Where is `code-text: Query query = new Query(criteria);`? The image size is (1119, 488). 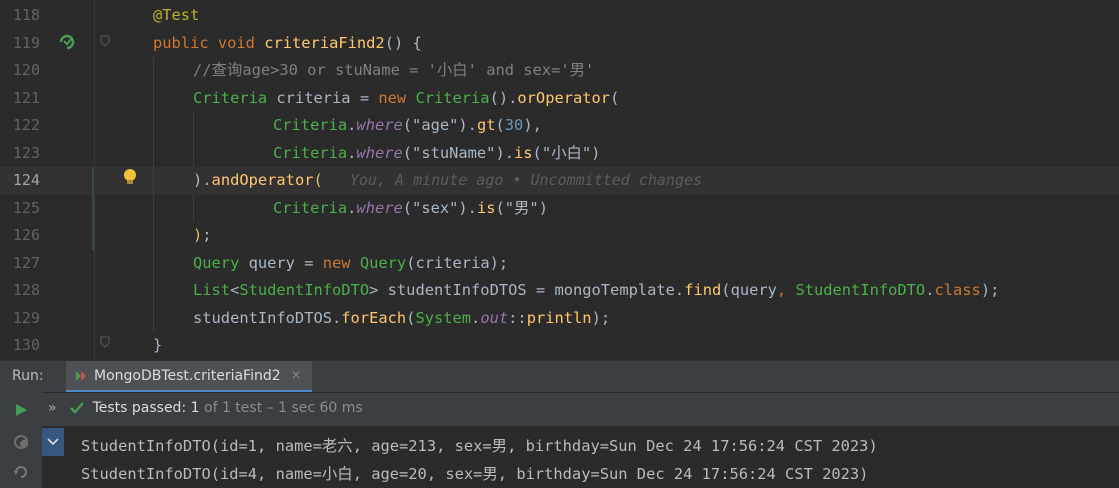
code-text: Query query = new Query(criteria); is located at coordinates (351, 262).